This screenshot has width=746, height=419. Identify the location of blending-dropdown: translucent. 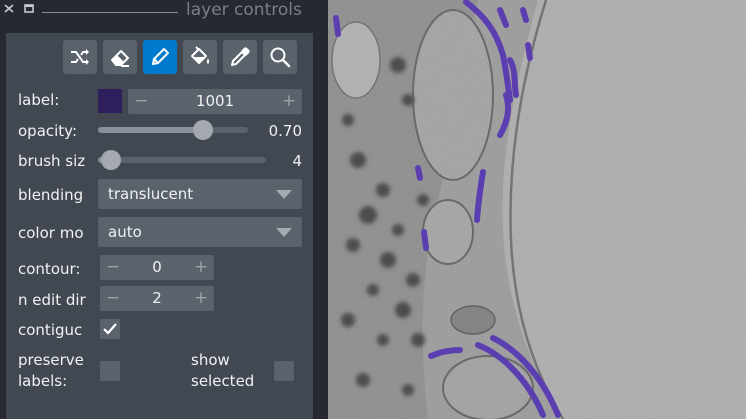
(200, 194).